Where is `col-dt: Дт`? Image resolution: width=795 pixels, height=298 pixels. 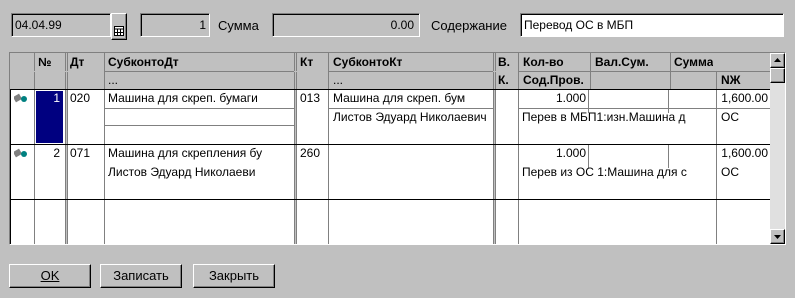
col-dt: Дт is located at coordinates (77, 62).